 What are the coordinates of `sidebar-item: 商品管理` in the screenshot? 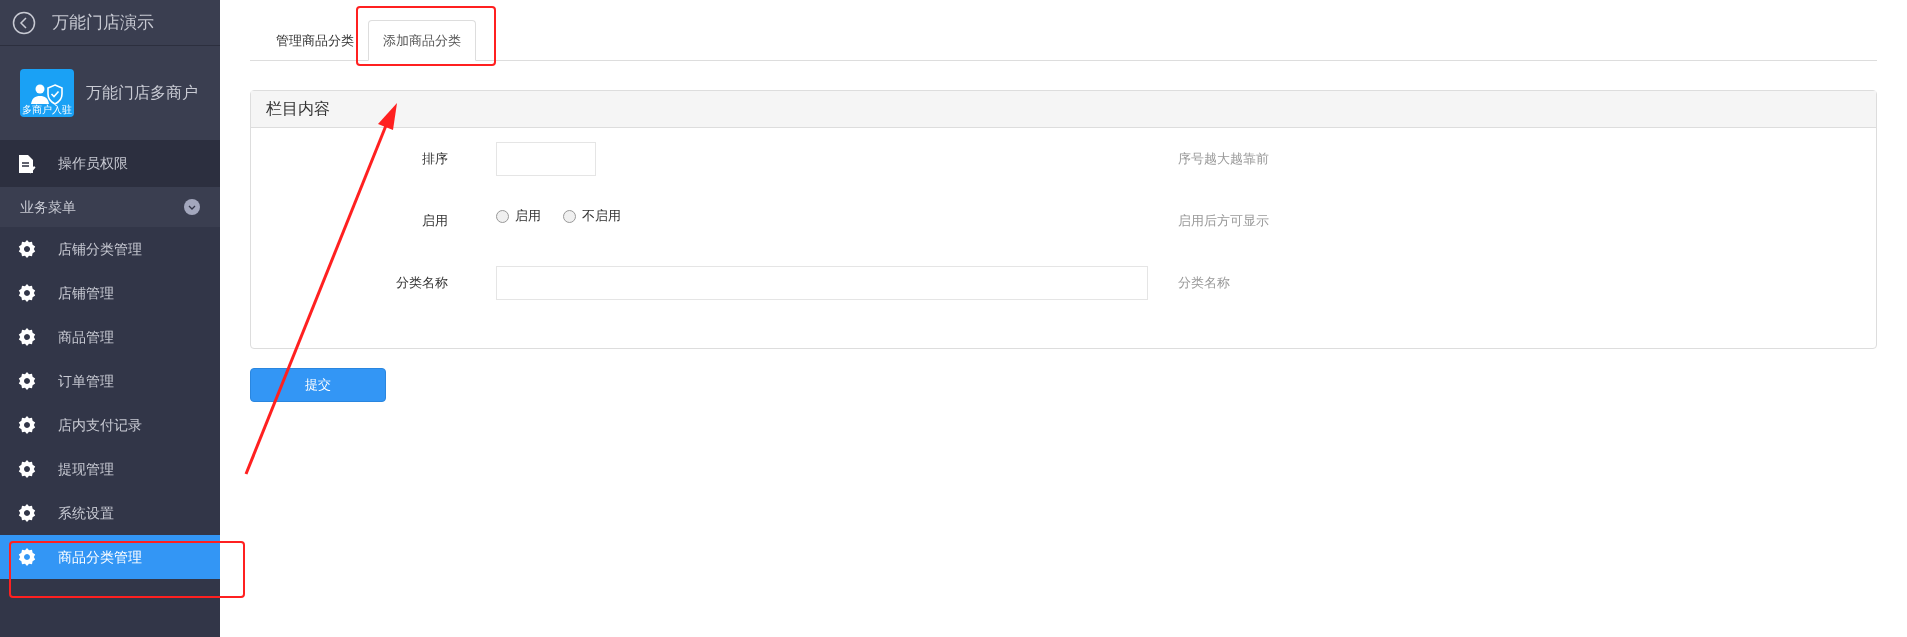 It's located at (110, 337).